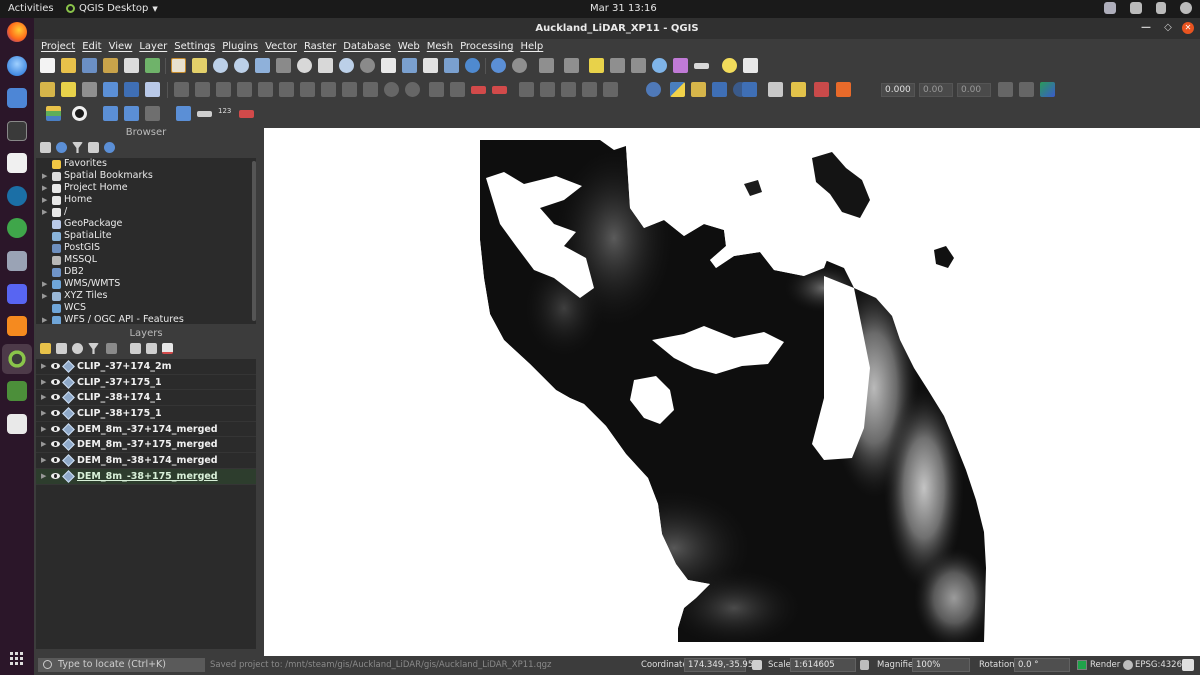 The height and width of the screenshot is (675, 1200). I want to click on text-editor-icon, so click(17, 424).